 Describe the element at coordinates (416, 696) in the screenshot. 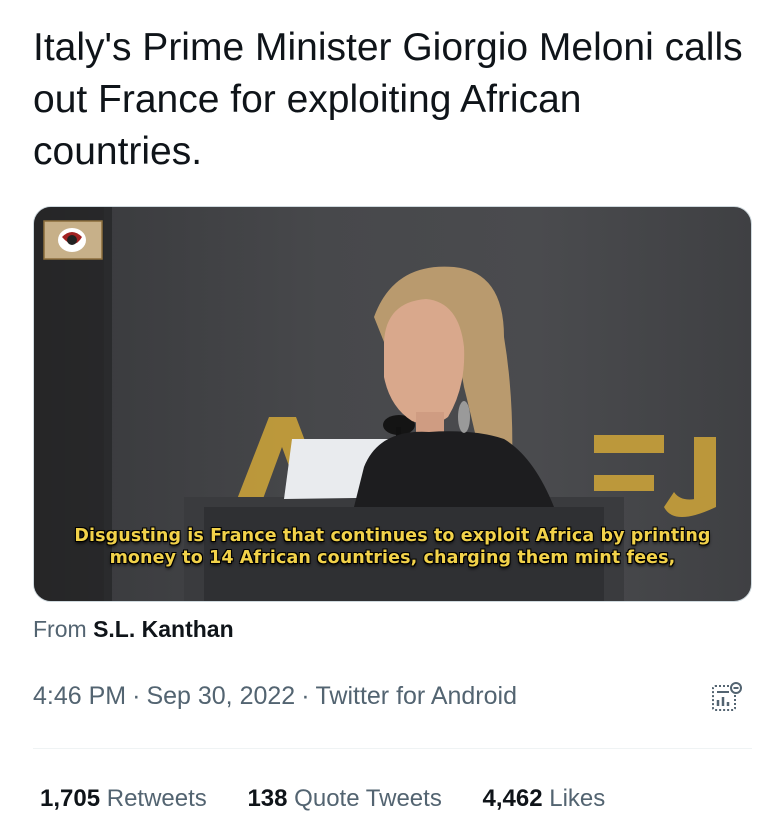

I see `tweet-client: Twitter for Android` at that location.